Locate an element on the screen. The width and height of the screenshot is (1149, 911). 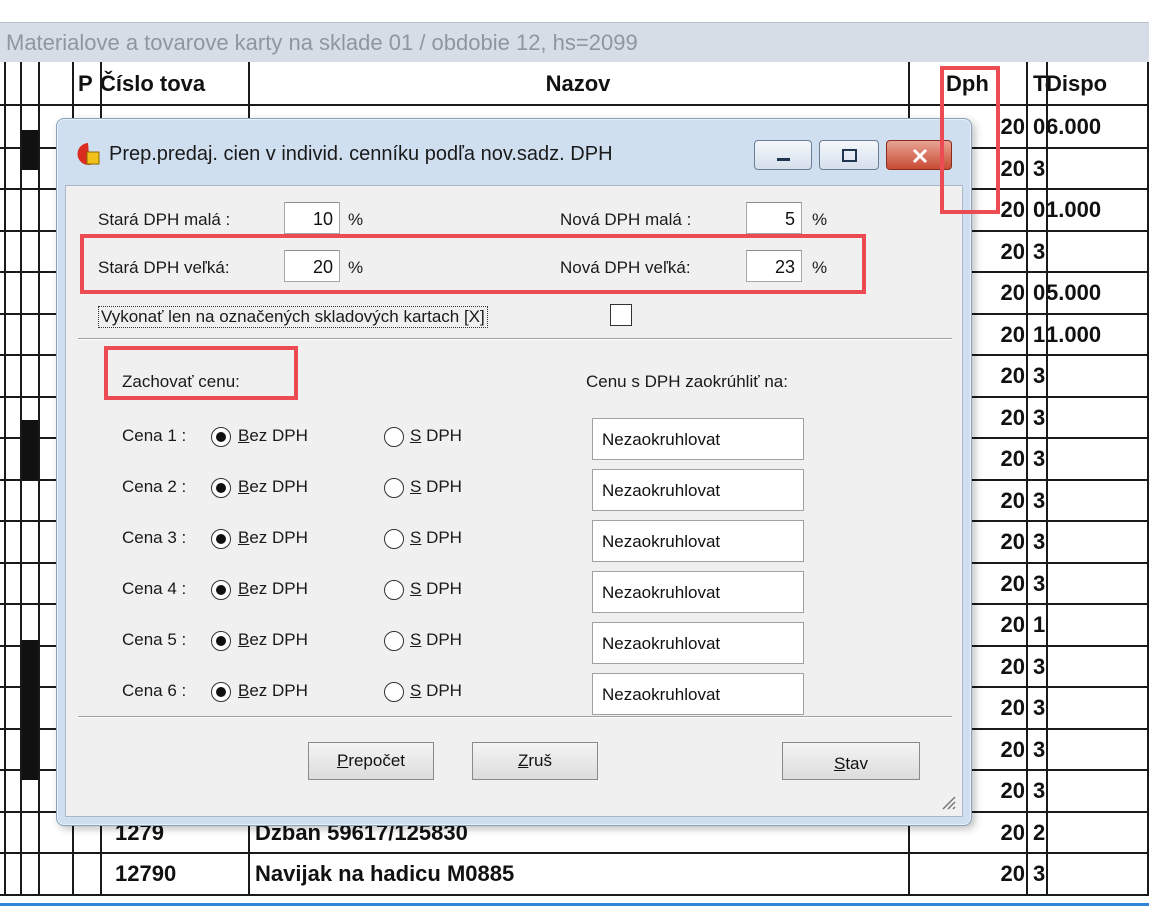
cancel-label: ruš is located at coordinates (540, 760).